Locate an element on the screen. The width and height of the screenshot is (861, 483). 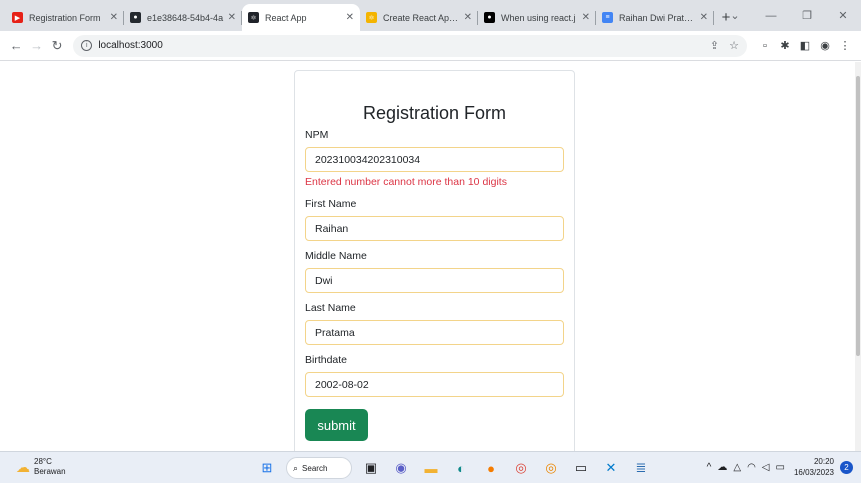
notepad-icon: ≣ is located at coordinates (641, 468).